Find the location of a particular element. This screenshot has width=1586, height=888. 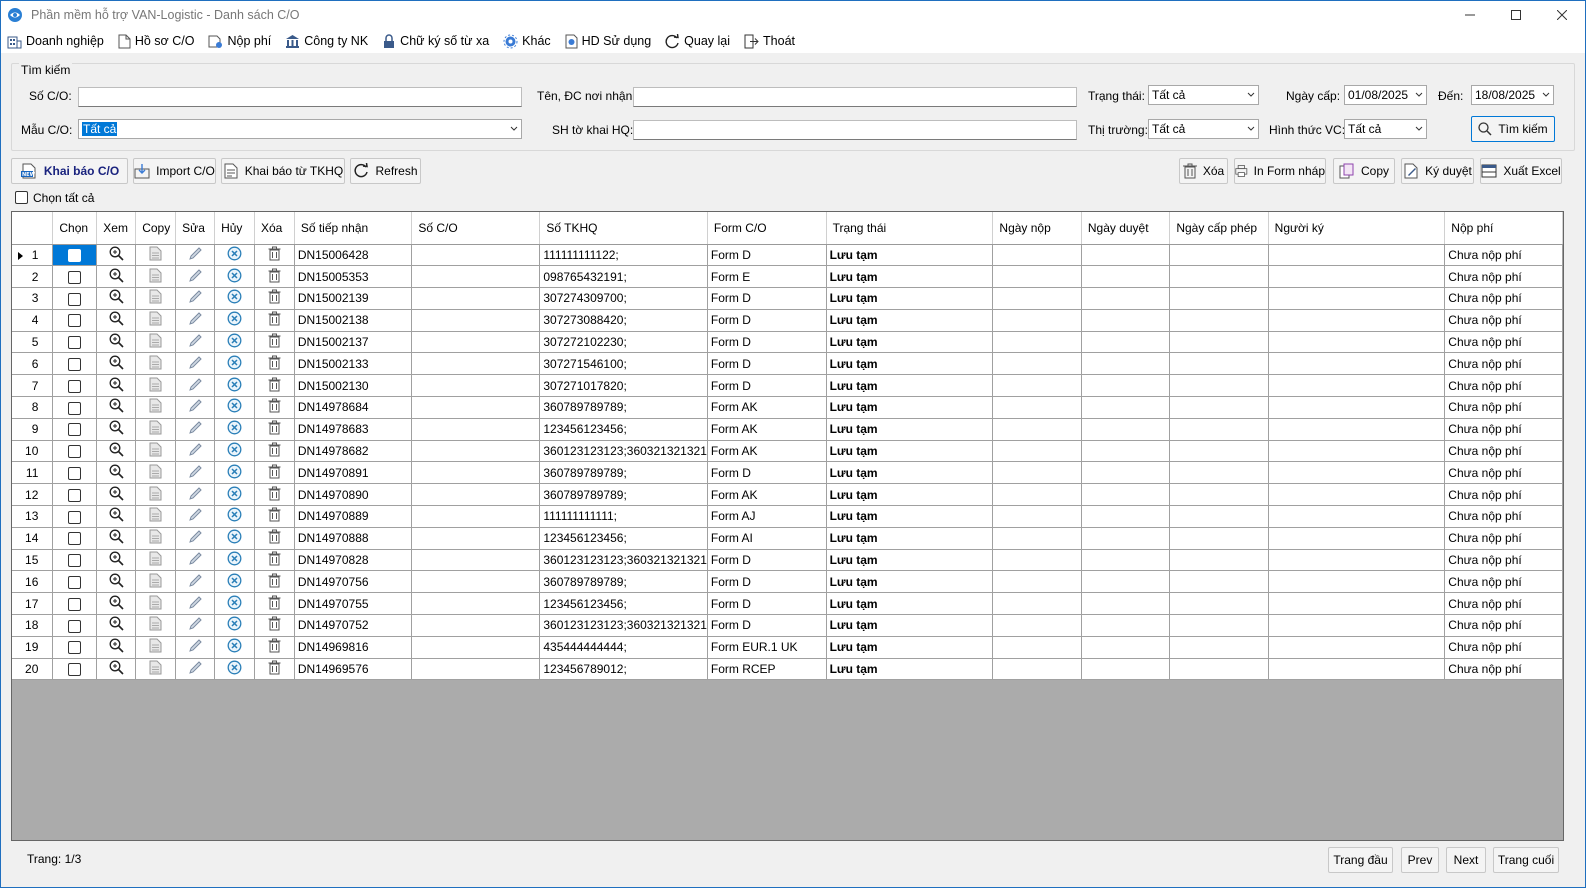

menu-chu-ky-so: Chữ ký số từ xa is located at coordinates (435, 41).